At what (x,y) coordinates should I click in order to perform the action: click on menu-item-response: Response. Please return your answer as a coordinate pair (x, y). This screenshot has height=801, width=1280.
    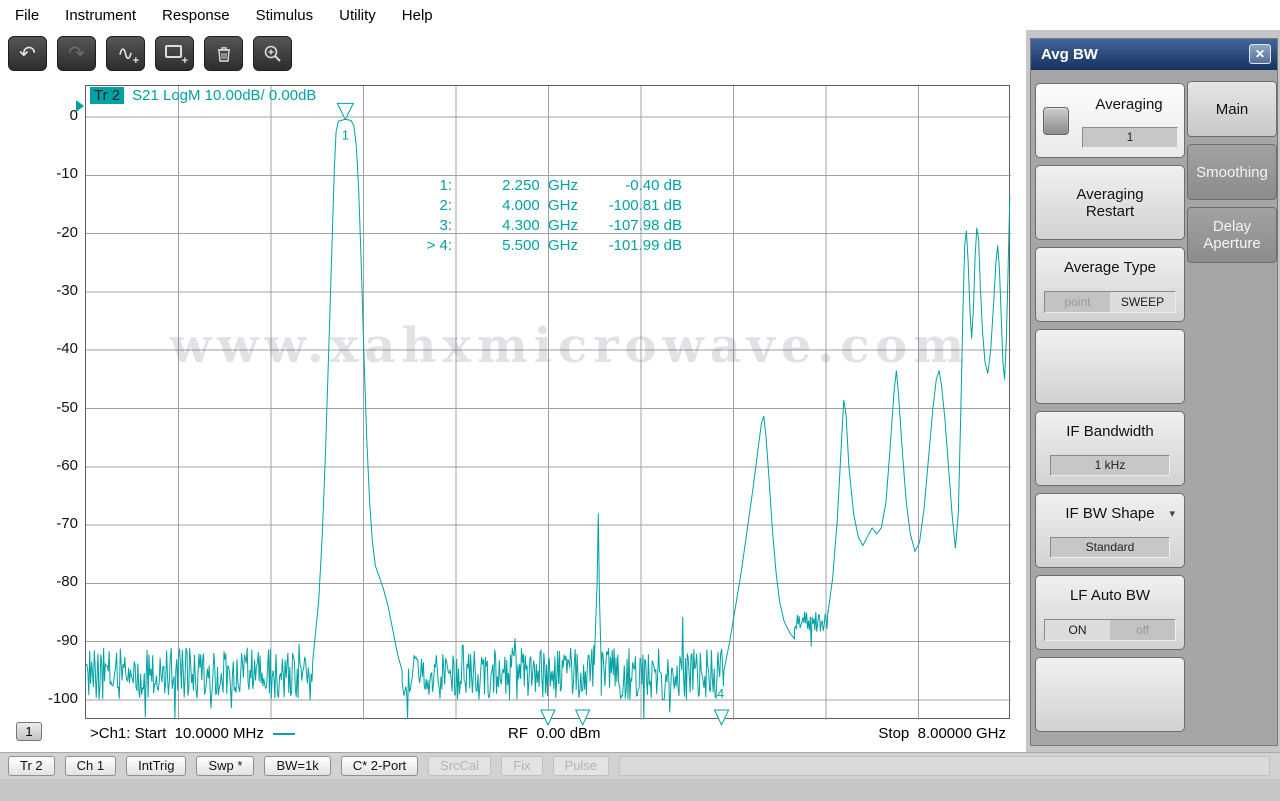
    Looking at the image, I should click on (196, 15).